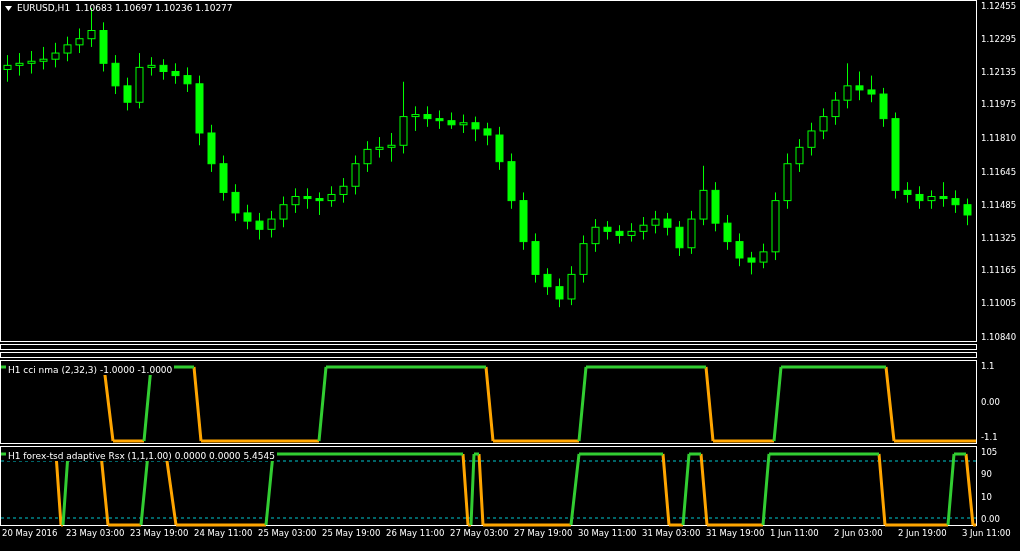 The image size is (1020, 551). I want to click on dropdown-triangle-icon, so click(8, 8).